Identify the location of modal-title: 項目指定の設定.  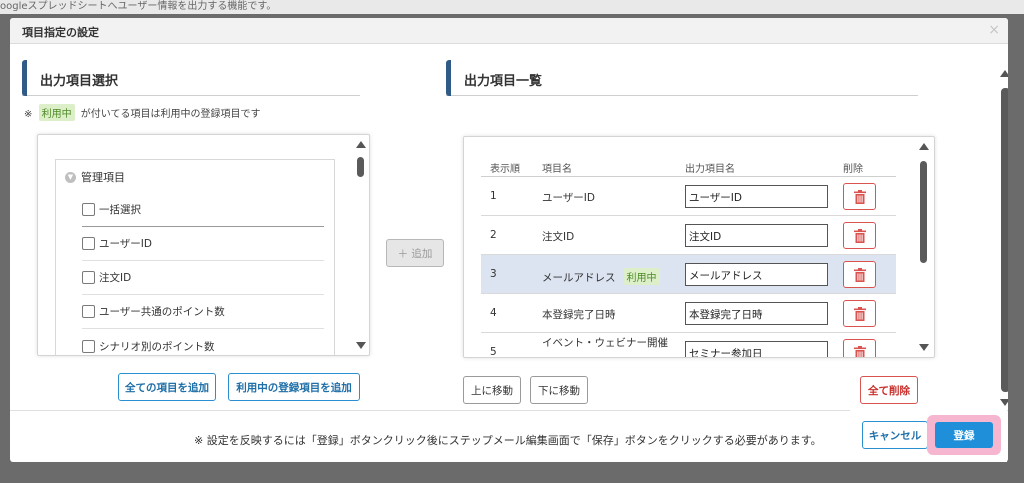
(60, 32).